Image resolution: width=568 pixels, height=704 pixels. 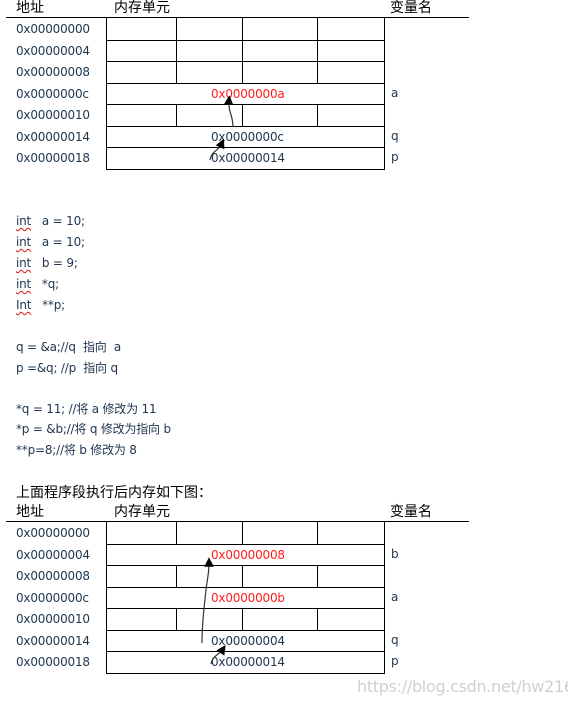 What do you see at coordinates (50, 284) in the screenshot?
I see `code-text: *q;` at bounding box center [50, 284].